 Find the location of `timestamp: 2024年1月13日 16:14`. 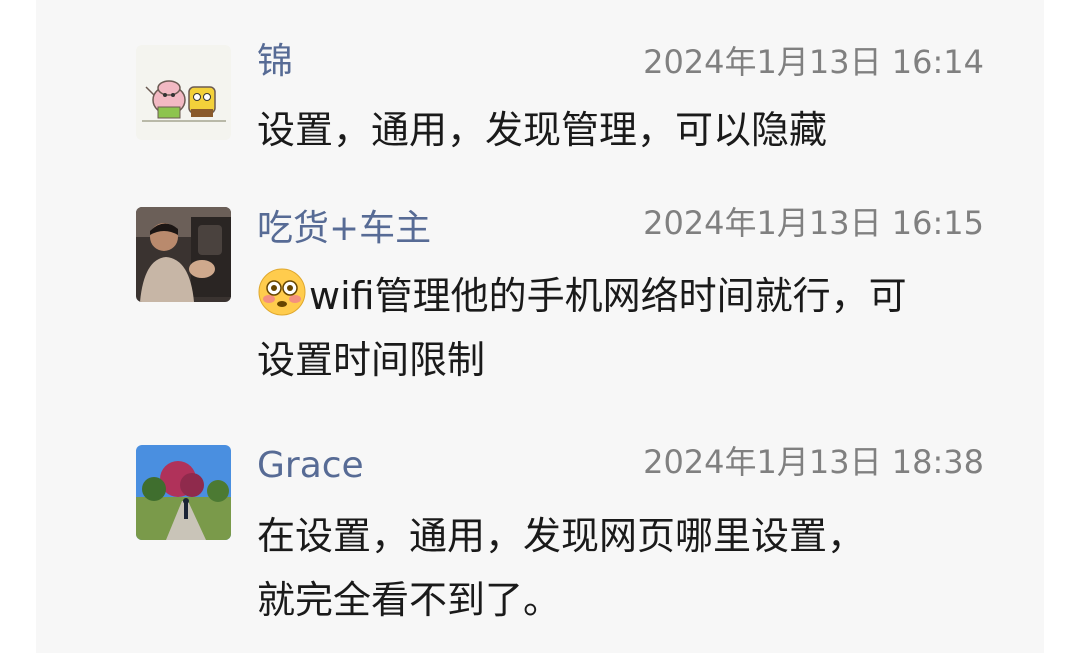

timestamp: 2024年1月13日 16:14 is located at coordinates (813, 62).